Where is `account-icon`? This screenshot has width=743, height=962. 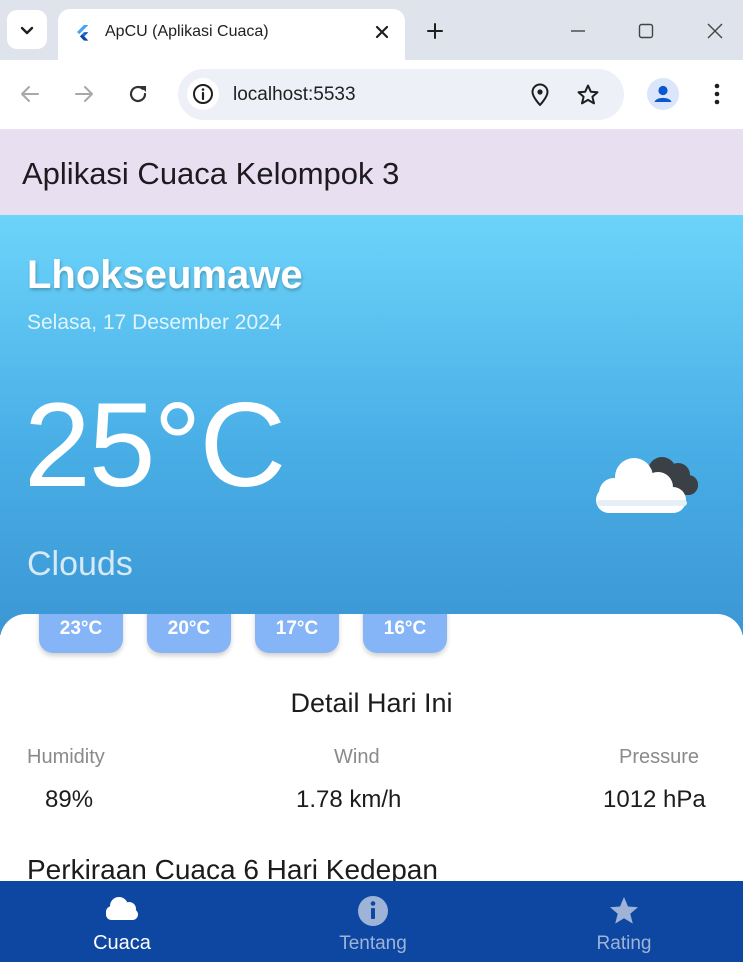
account-icon is located at coordinates (663, 94).